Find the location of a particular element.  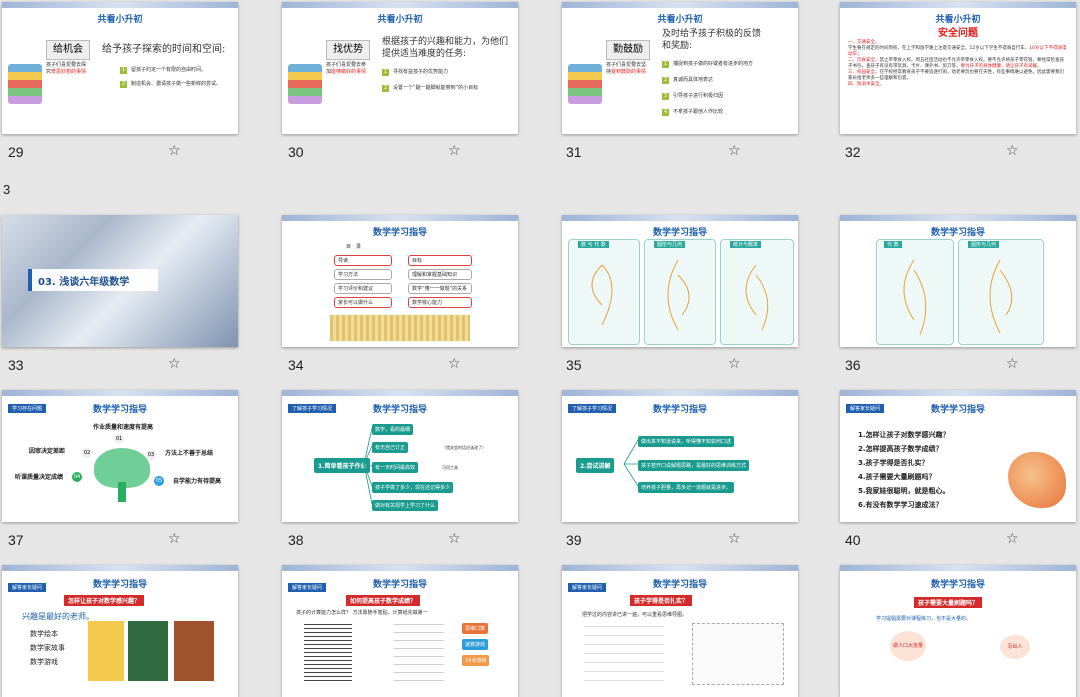

list-item: 数学绘本 is located at coordinates (44, 634).